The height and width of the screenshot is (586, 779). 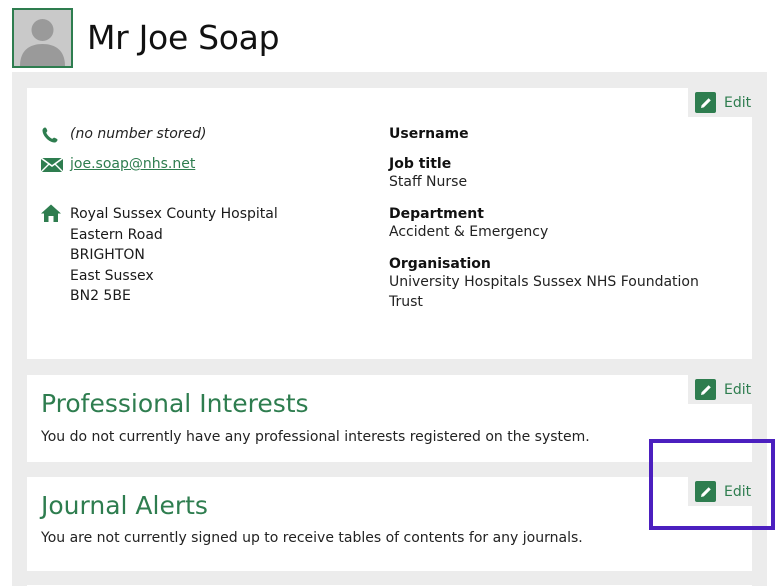 What do you see at coordinates (362, 38) in the screenshot?
I see `profile-header: Mr Joe Soap` at bounding box center [362, 38].